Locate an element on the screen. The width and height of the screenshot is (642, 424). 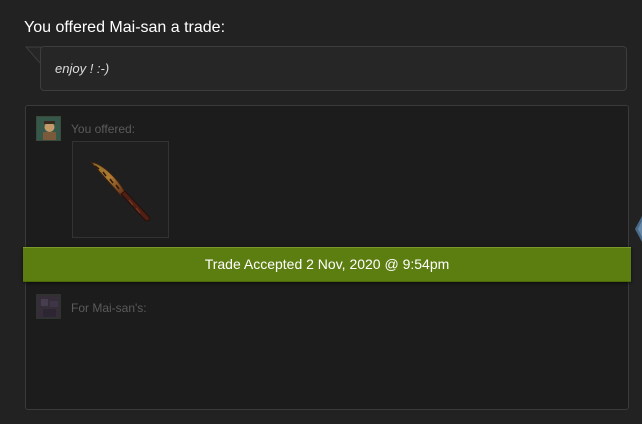
partner-avatar-image-icon is located at coordinates (48, 306).